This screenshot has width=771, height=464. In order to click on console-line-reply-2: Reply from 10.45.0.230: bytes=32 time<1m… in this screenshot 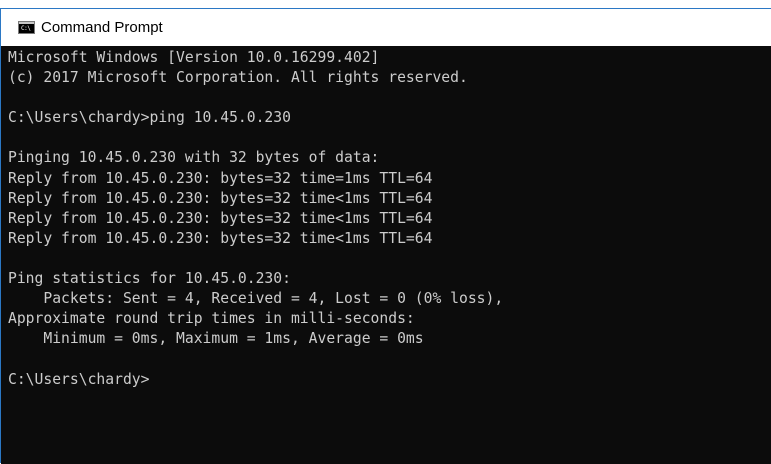, I will do `click(220, 198)`.